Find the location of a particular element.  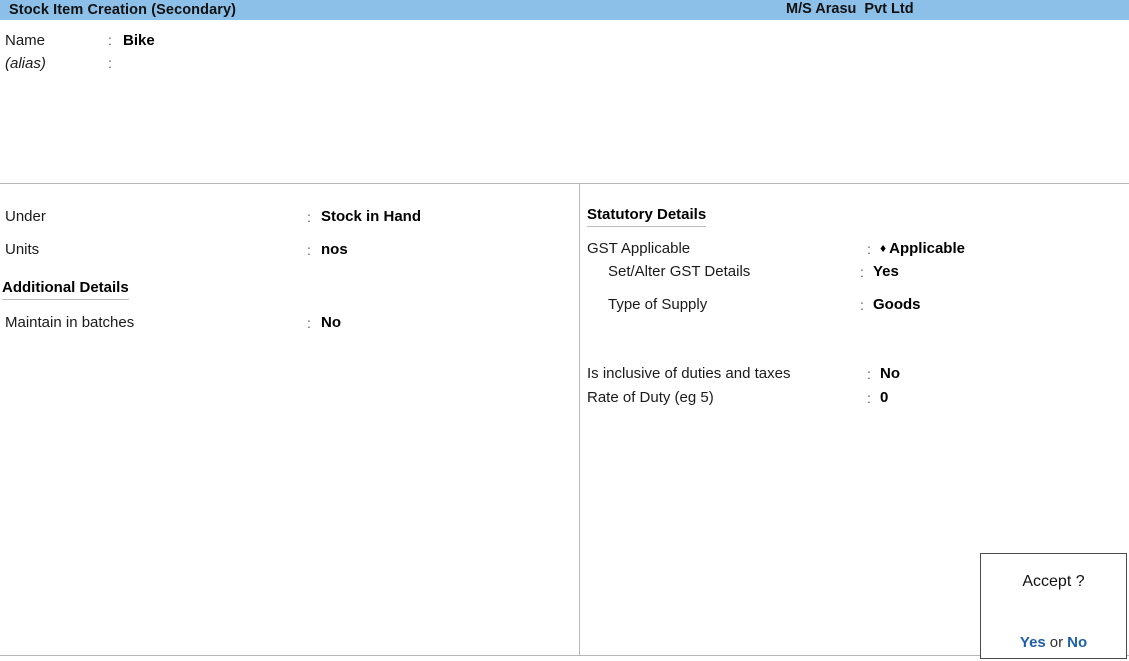

field-is-inclusive-of-duties-and-taxes-label: Is inclusive of duties and taxes is located at coordinates (689, 373).